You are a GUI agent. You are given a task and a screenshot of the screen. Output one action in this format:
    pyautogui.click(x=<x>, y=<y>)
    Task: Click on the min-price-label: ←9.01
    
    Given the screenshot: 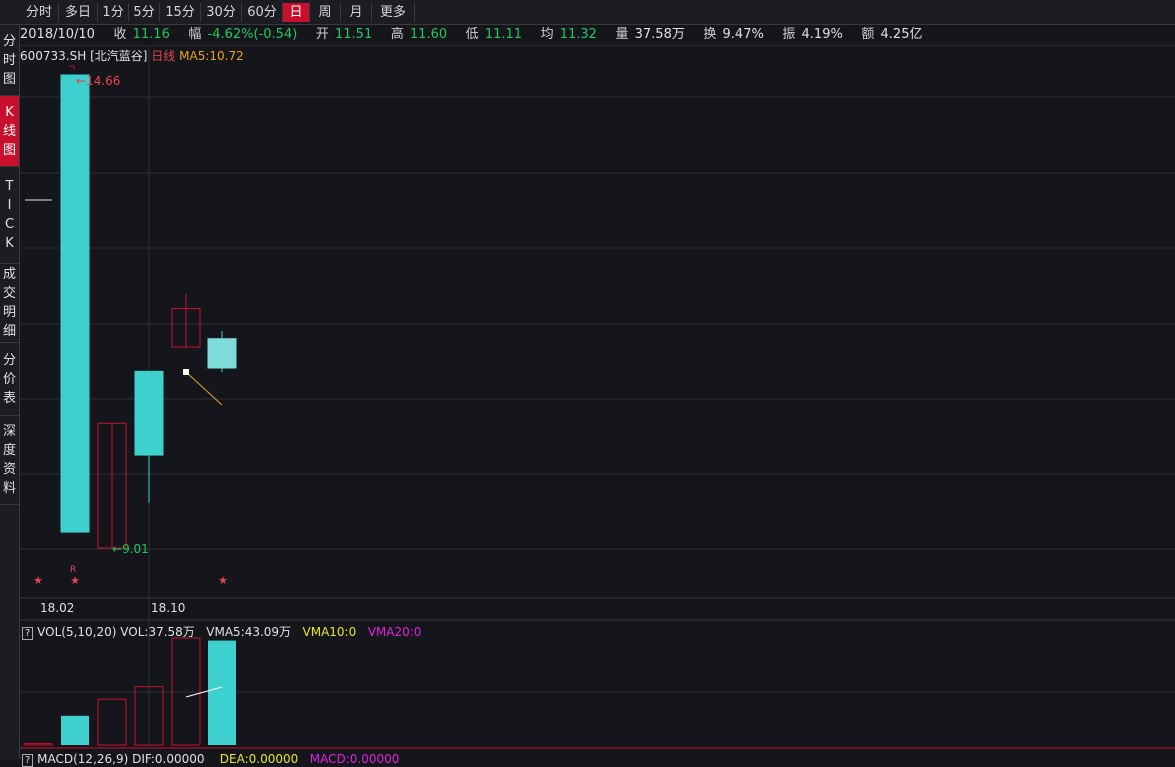 What is the action you would take?
    pyautogui.click(x=130, y=549)
    